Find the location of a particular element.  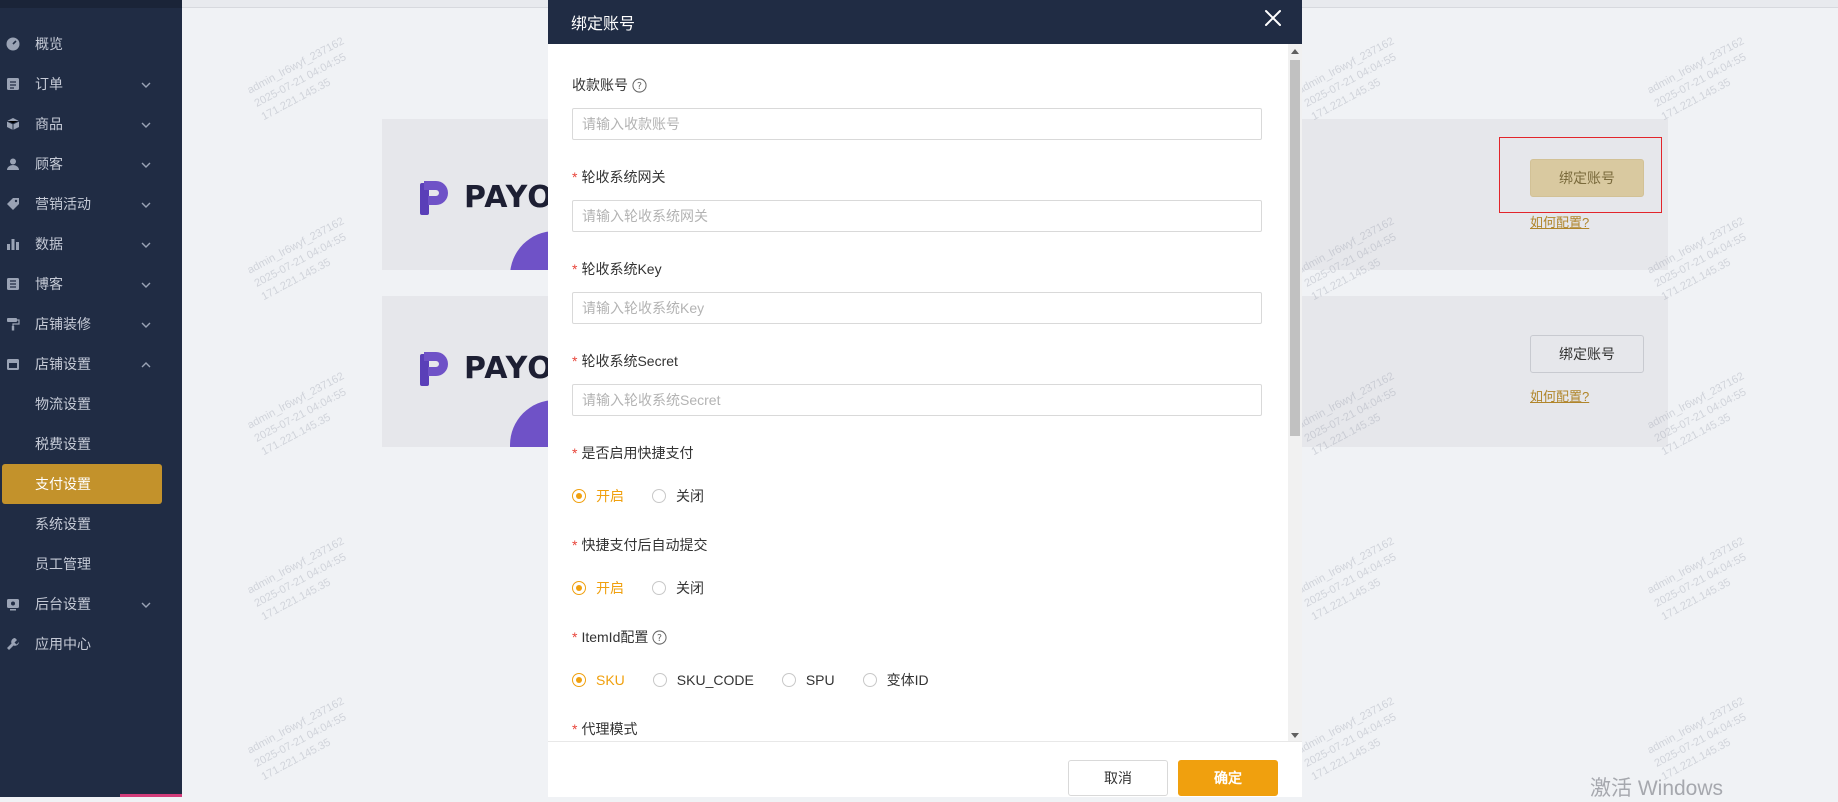

close-icon is located at coordinates (1273, 18).